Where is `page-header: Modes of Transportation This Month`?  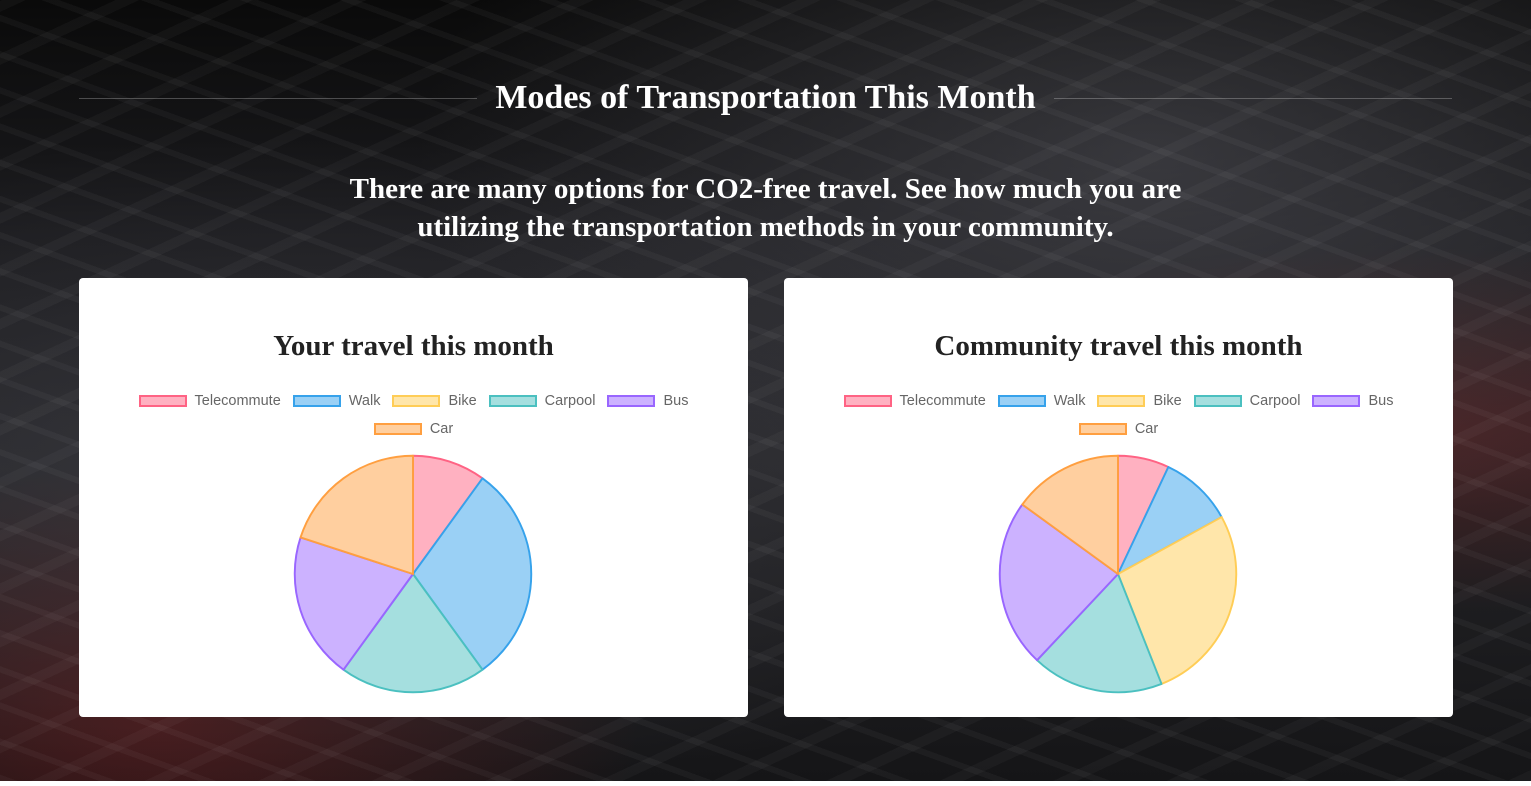
page-header: Modes of Transportation This Month is located at coordinates (765, 98).